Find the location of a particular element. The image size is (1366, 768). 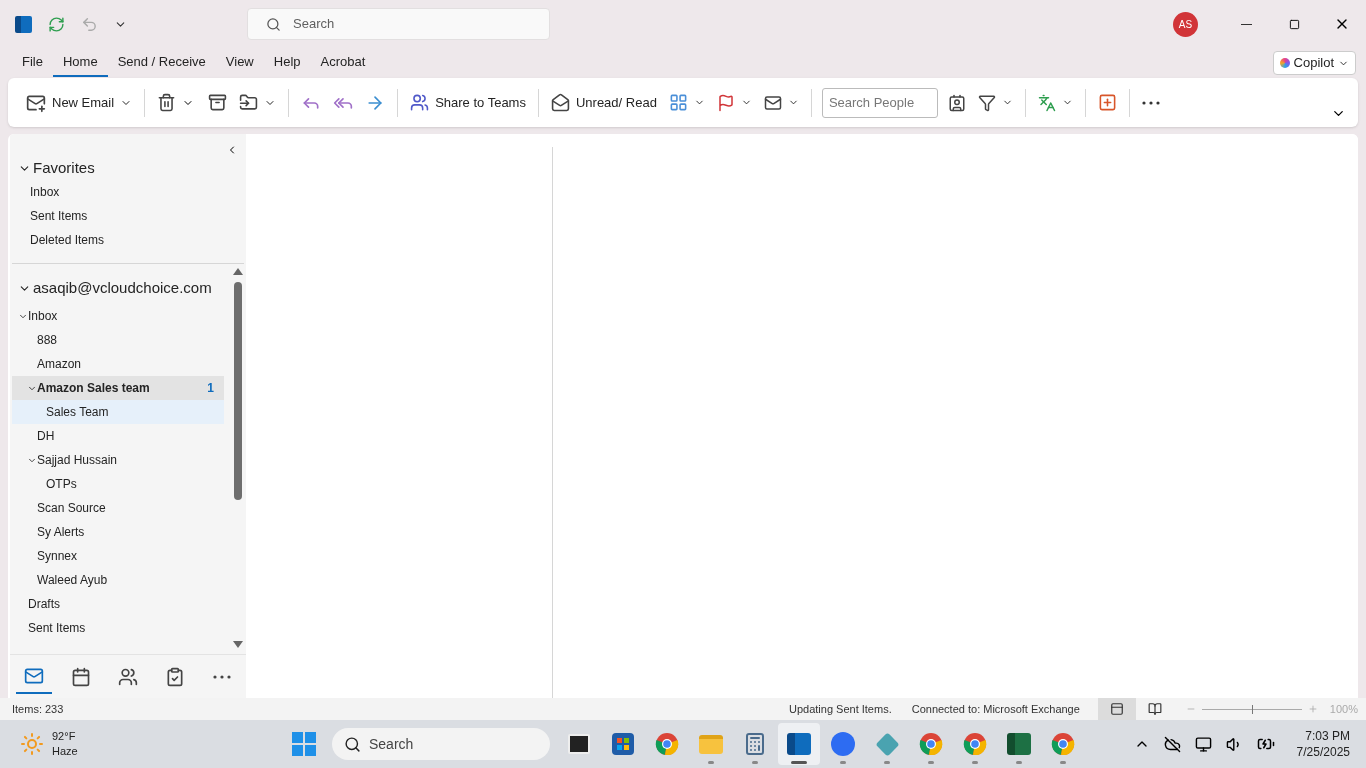

avatar: AS is located at coordinates (1185, 24).